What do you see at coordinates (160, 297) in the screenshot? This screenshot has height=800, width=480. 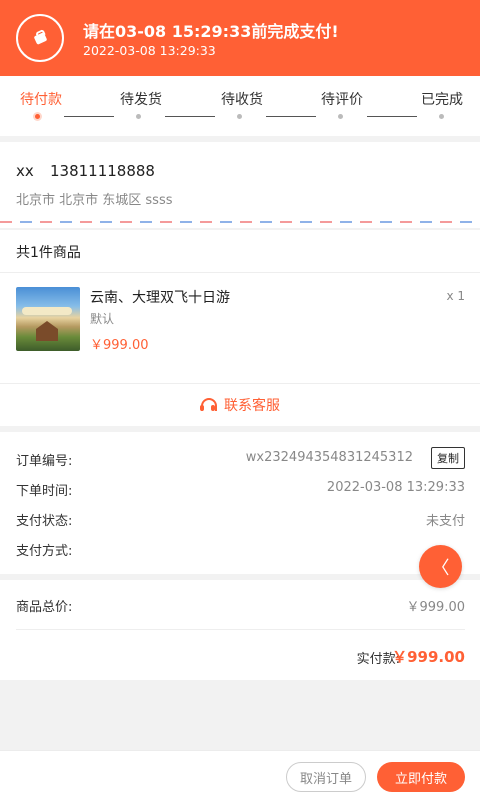 I see `product-name: 云南、大理双飞十日游` at bounding box center [160, 297].